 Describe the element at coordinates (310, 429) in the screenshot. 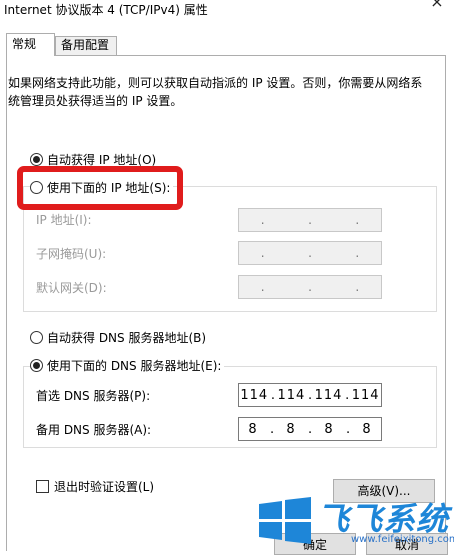

I see `alternate-dns-field: 8.8.8.8` at that location.